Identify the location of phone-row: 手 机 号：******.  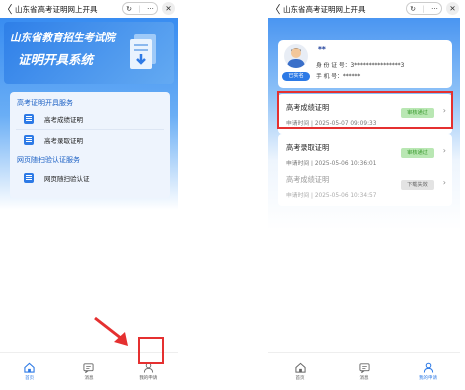
(338, 75).